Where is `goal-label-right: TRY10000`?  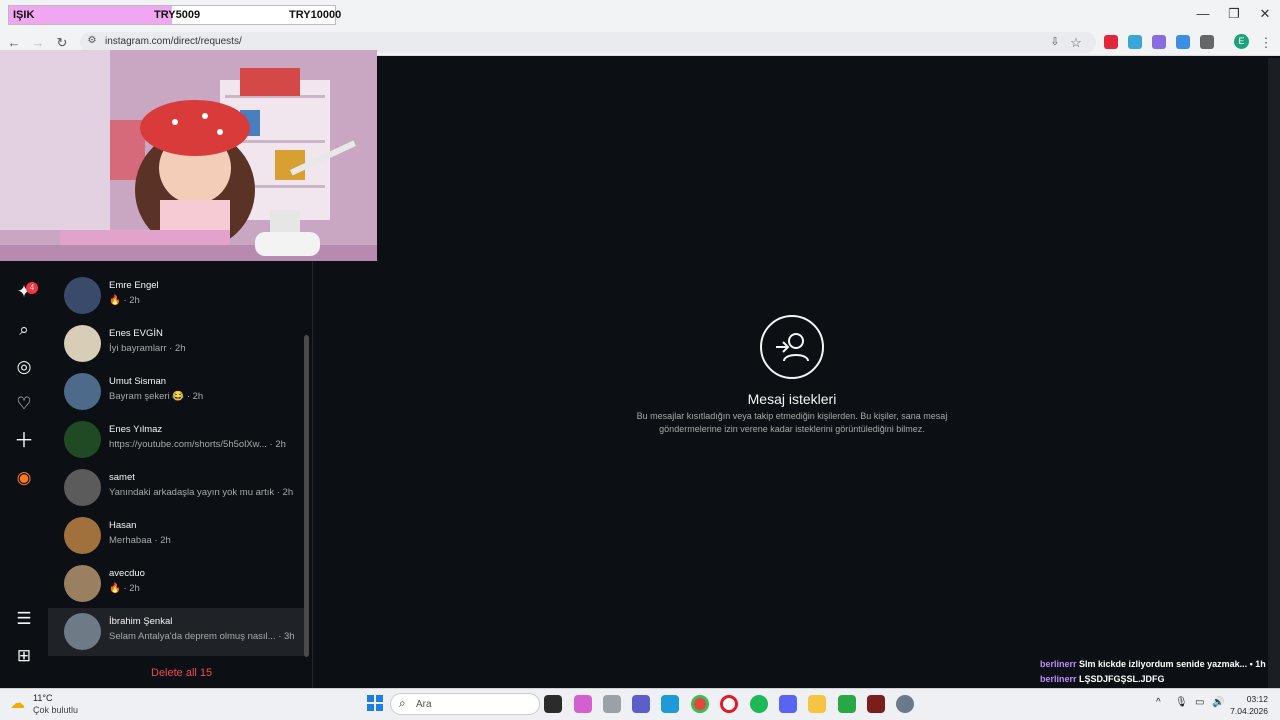
goal-label-right: TRY10000 is located at coordinates (315, 15).